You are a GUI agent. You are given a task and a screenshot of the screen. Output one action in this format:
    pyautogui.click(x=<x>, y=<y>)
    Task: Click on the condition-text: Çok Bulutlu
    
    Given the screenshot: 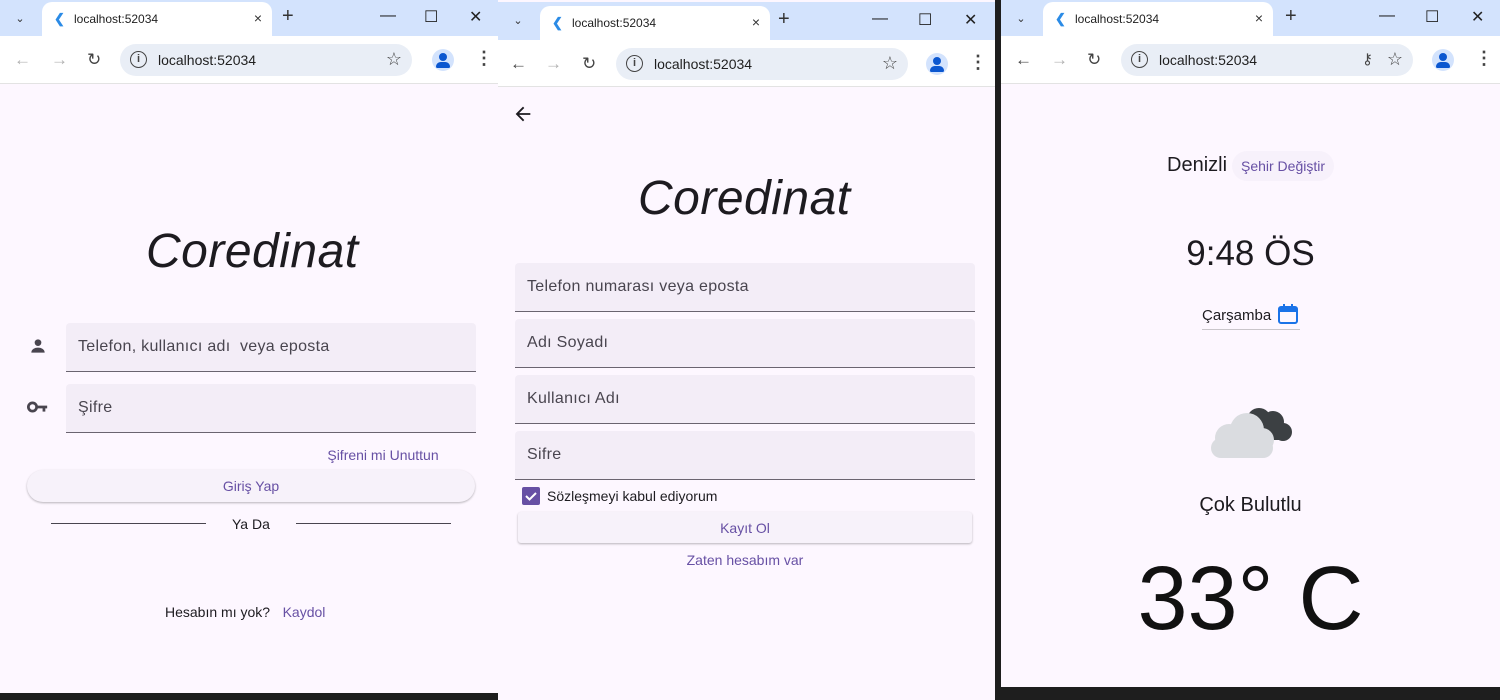 What is the action you would take?
    pyautogui.click(x=1250, y=505)
    